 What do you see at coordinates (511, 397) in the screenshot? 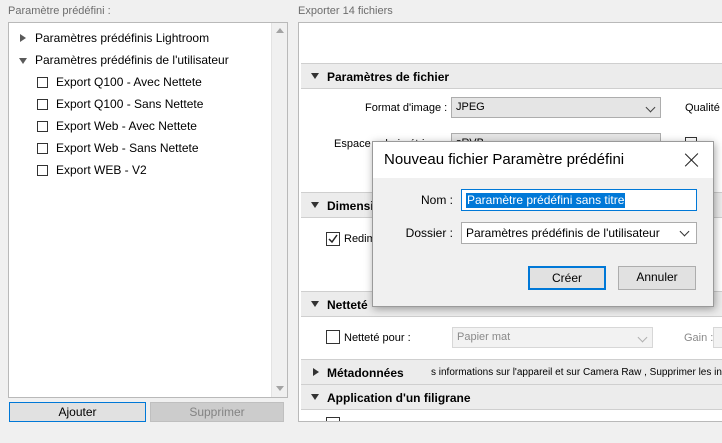
I see `section-watermark: Application d'un filigrane` at bounding box center [511, 397].